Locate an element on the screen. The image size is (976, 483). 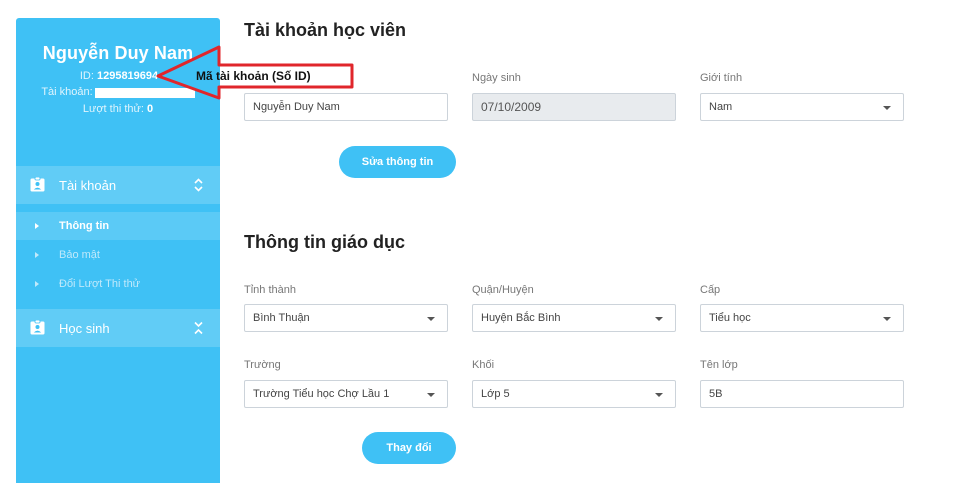
school-label: Trường is located at coordinates (262, 365).